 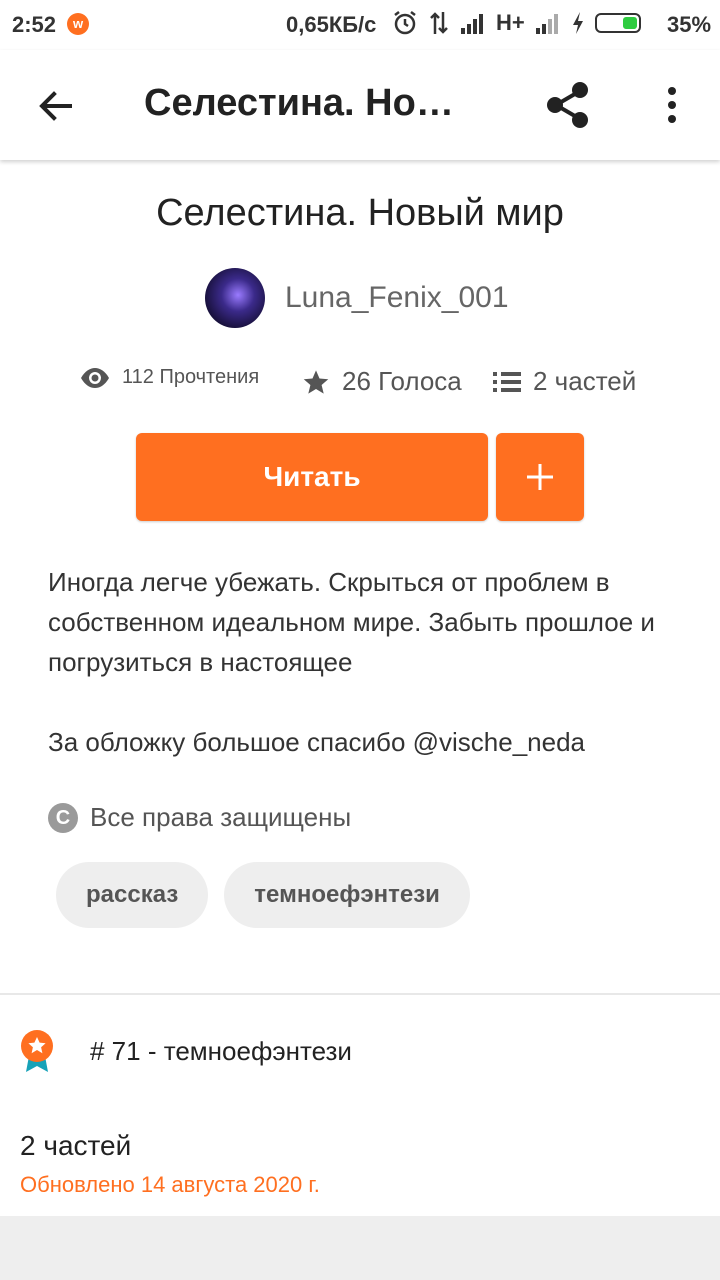 What do you see at coordinates (617, 23) in the screenshot?
I see `battery-icon` at bounding box center [617, 23].